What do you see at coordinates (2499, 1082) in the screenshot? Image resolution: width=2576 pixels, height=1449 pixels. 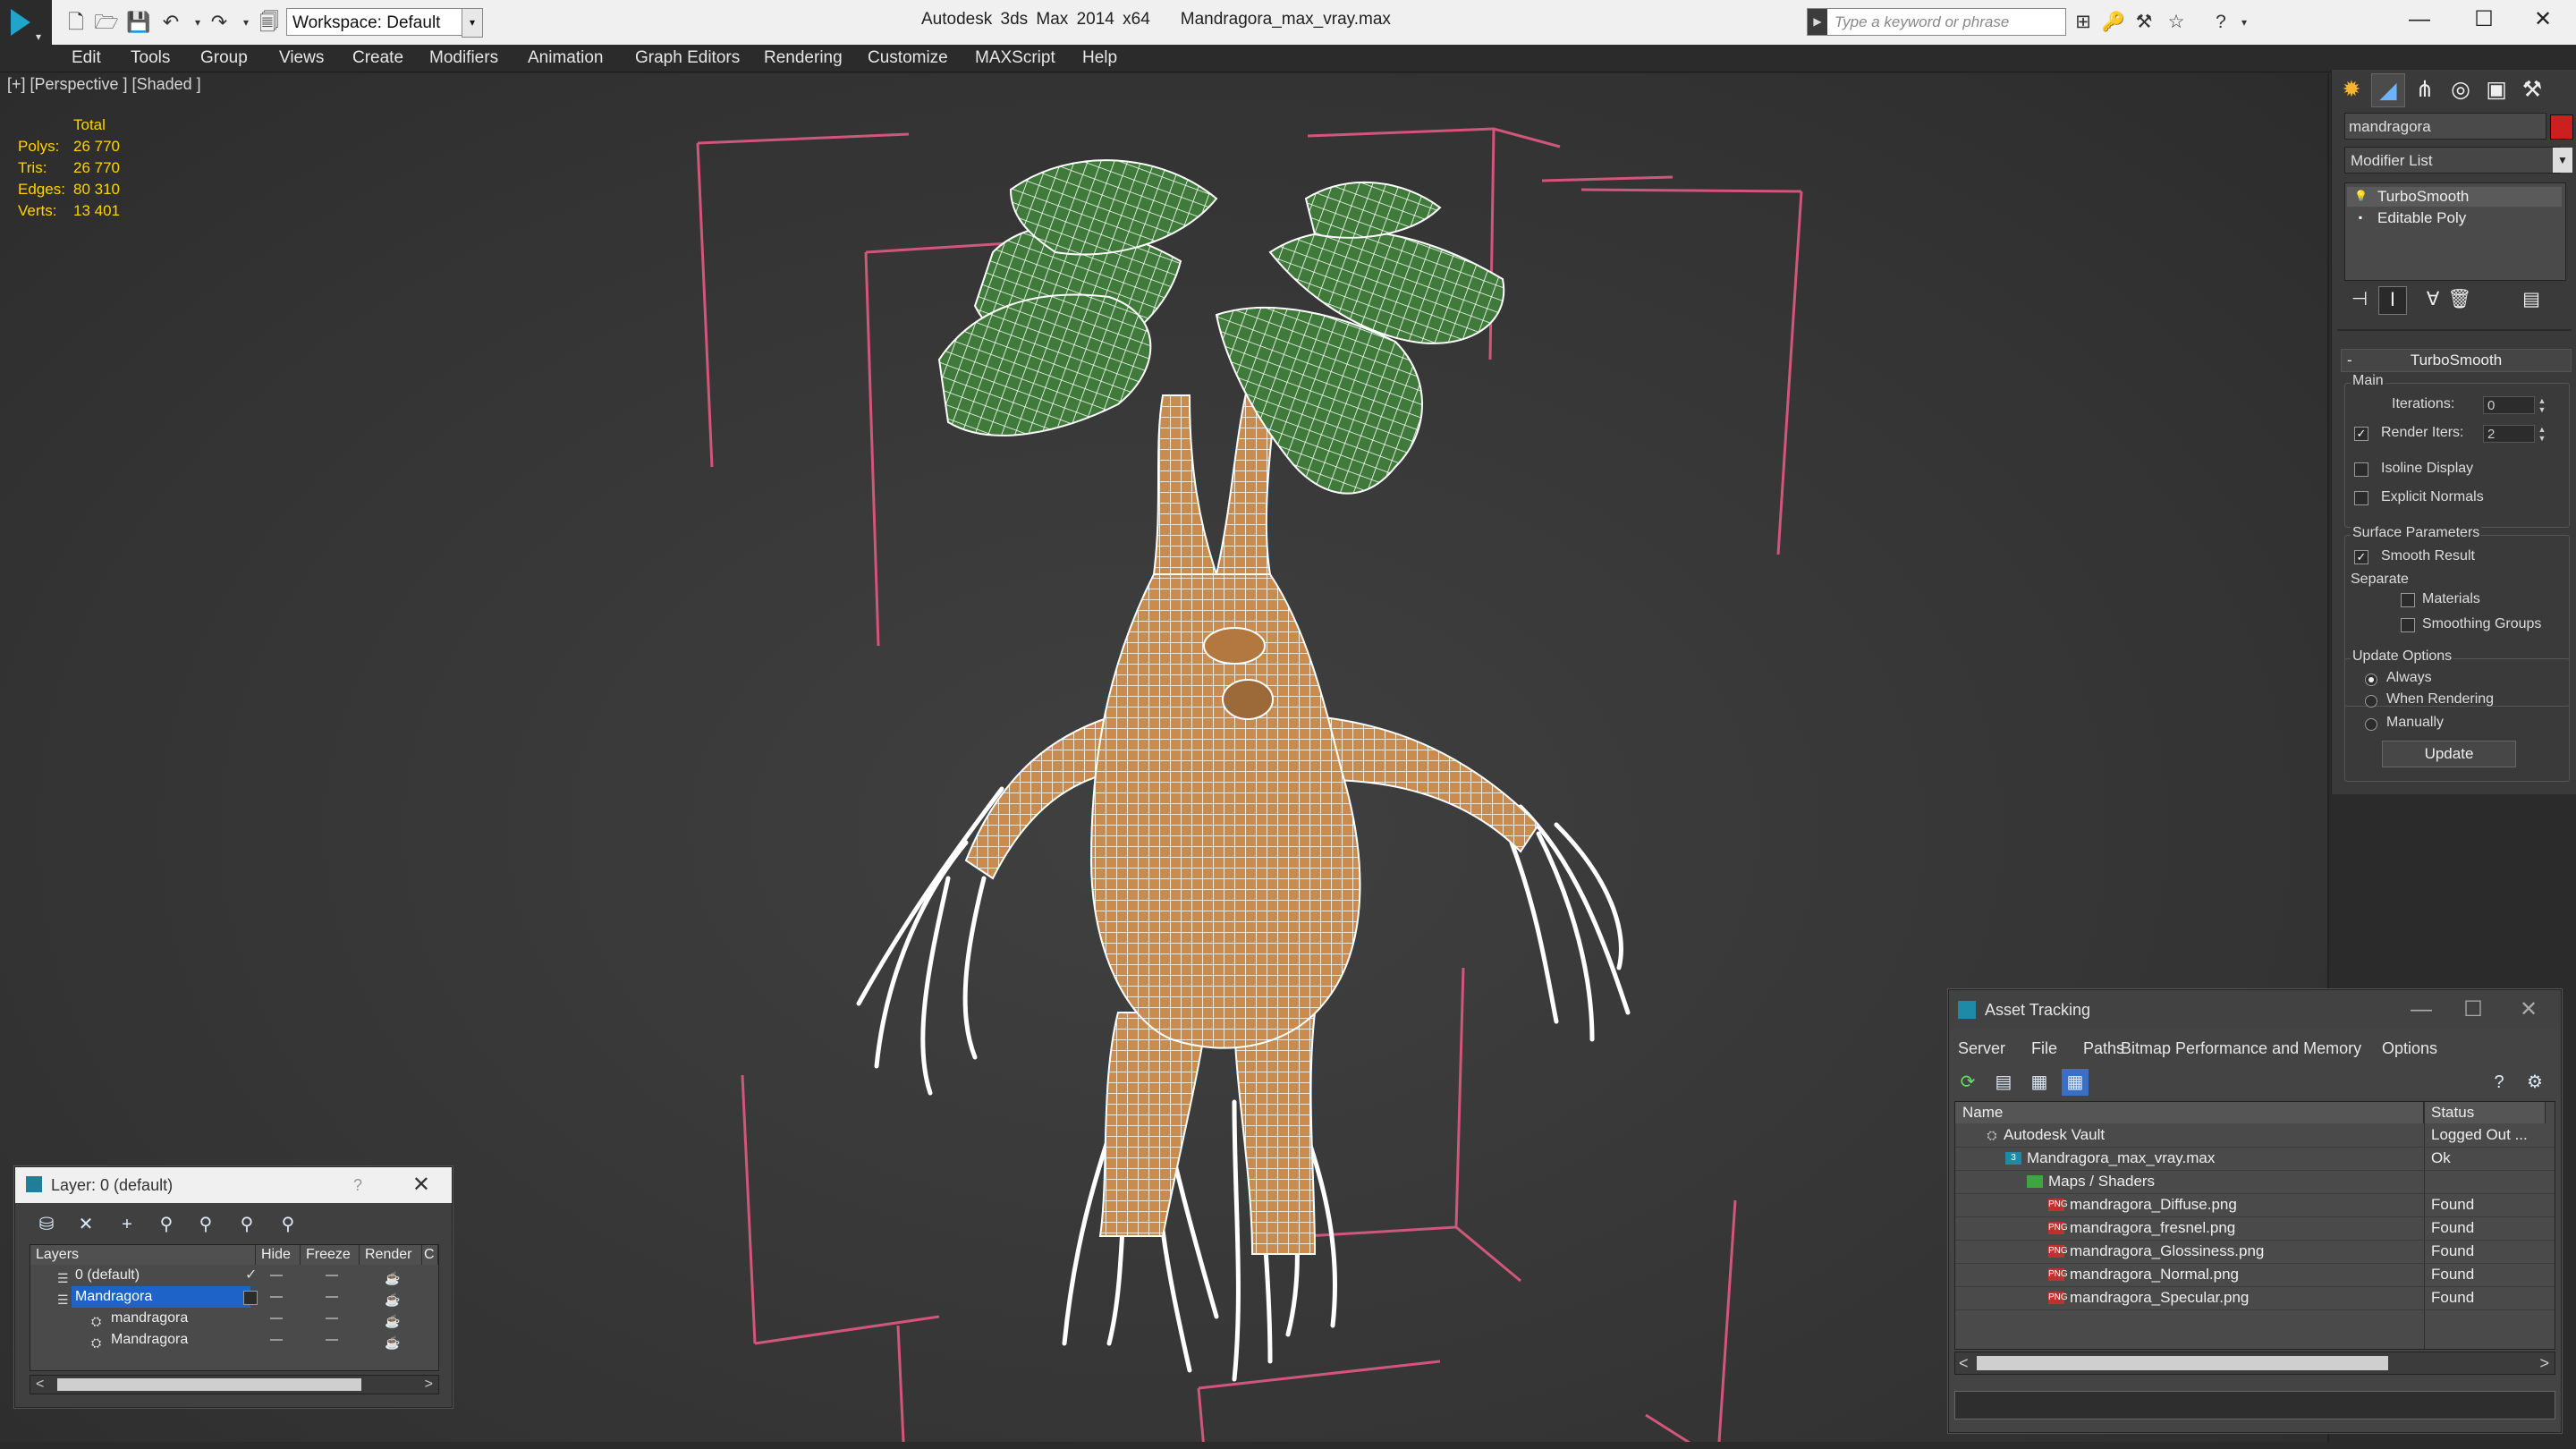 I see `help-icon: ?` at bounding box center [2499, 1082].